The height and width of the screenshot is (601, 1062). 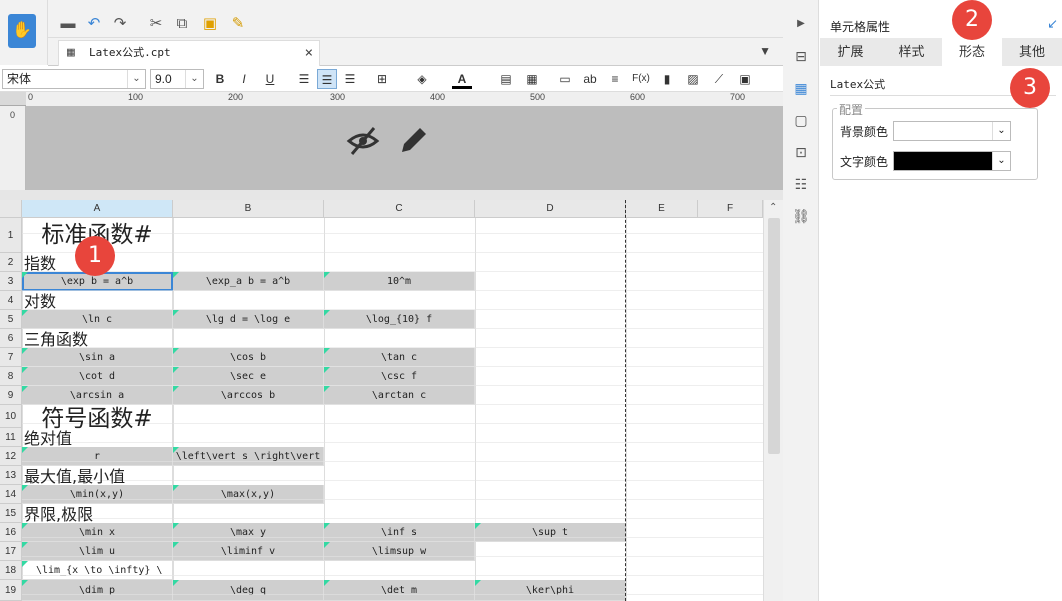 I want to click on sheet-icon: ▣, so click(x=745, y=79).